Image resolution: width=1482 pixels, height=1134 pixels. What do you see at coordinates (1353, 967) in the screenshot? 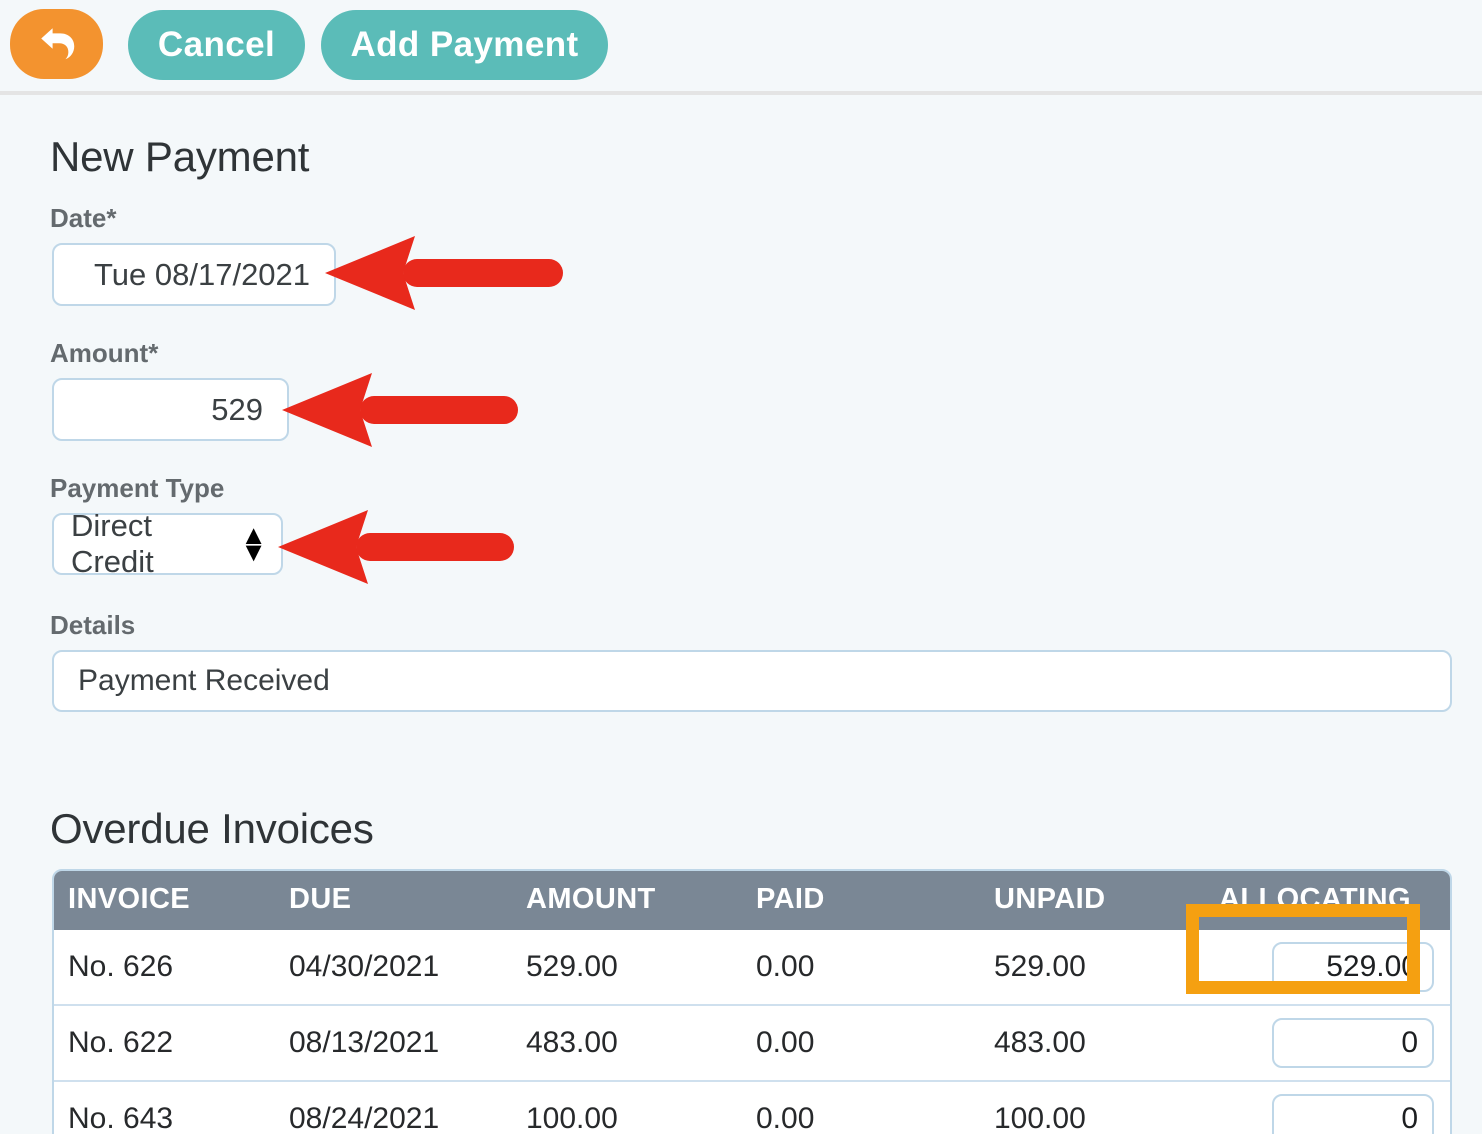
I see `allocating-input: 529.00` at bounding box center [1353, 967].